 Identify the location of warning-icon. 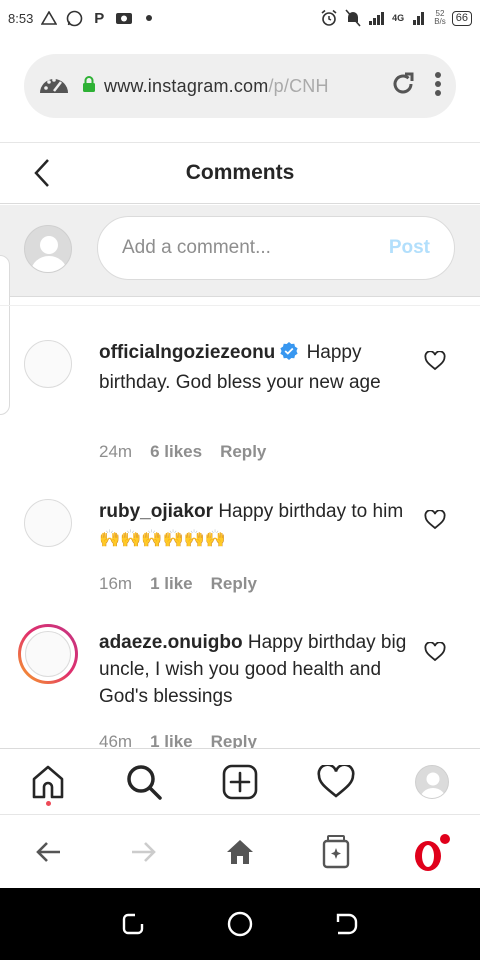
(49, 18).